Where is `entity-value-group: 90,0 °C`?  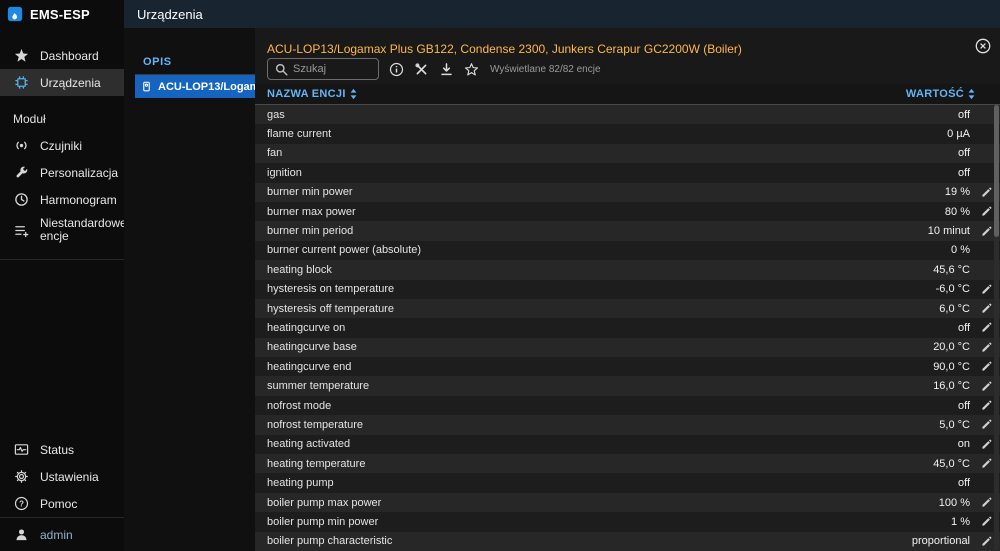
entity-value-group: 90,0 °C is located at coordinates (962, 367).